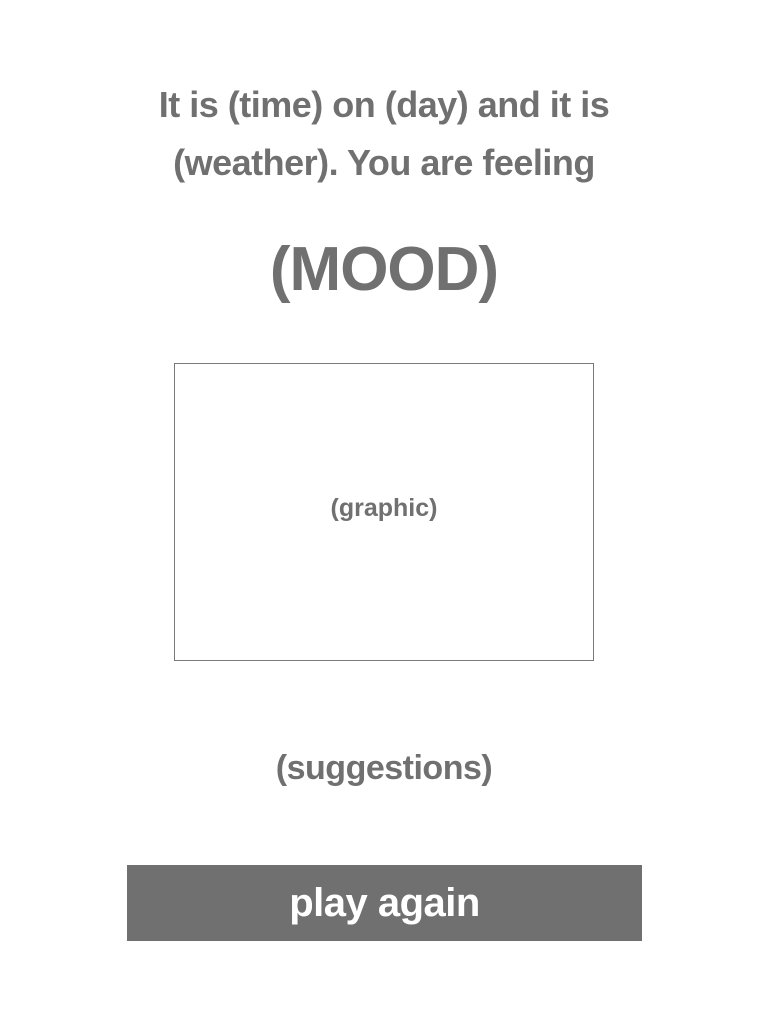  What do you see at coordinates (384, 104) in the screenshot?
I see `intro-line-1: It is (time) on (day) and it is` at bounding box center [384, 104].